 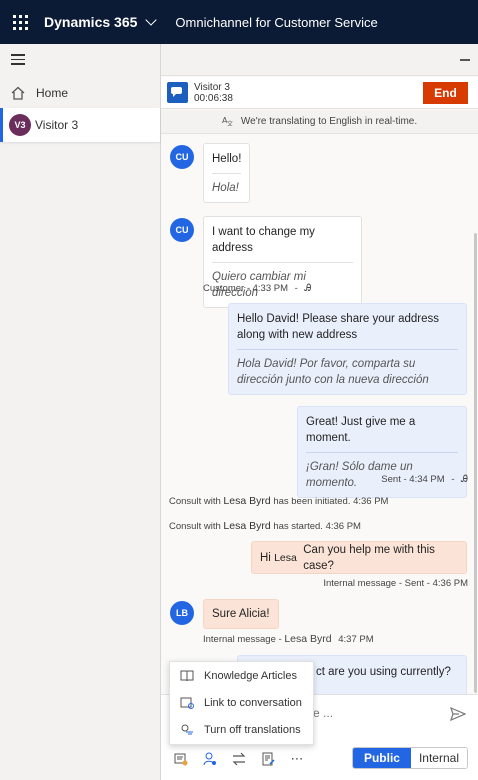 I want to click on translate-icon, so click(x=187, y=730).